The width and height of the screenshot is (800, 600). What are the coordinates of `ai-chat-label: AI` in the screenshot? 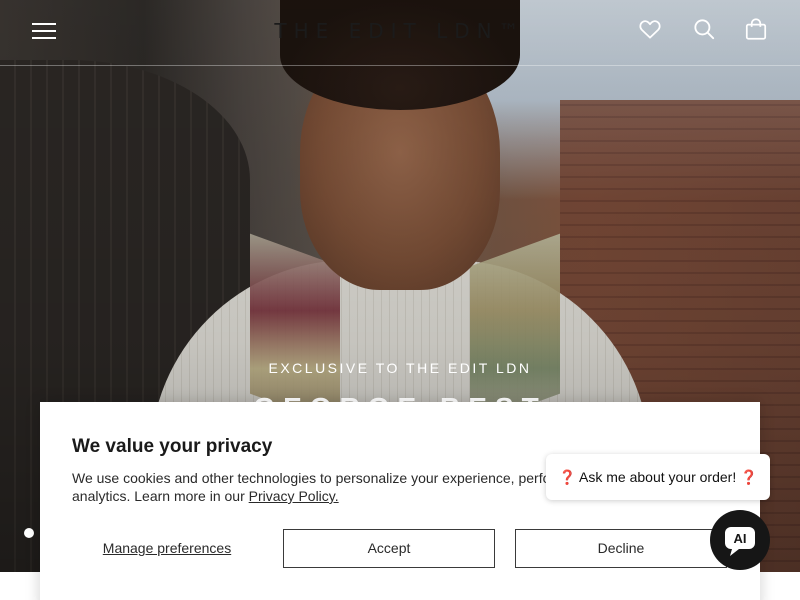 It's located at (740, 538).